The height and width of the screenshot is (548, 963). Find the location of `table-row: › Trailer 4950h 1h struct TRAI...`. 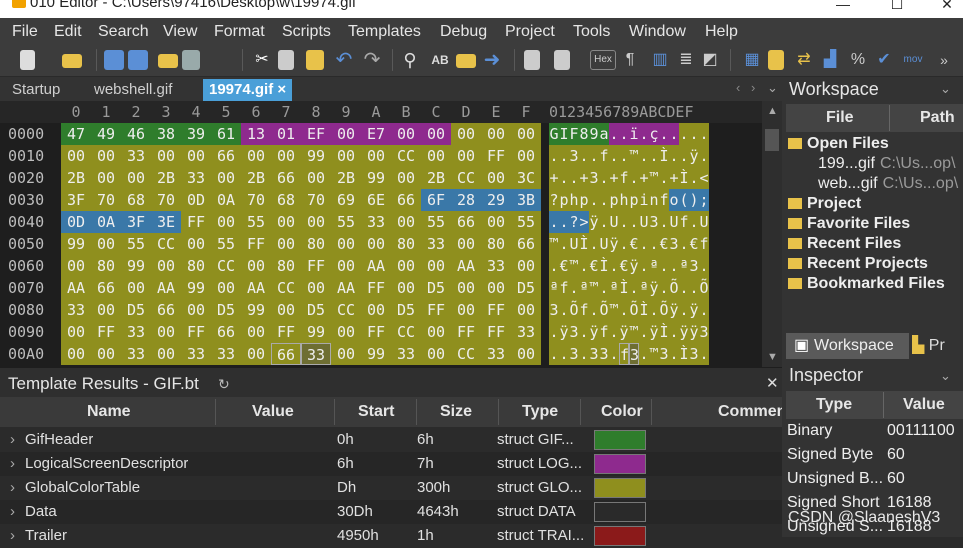

table-row: › Trailer 4950h 1h struct TRAI... is located at coordinates (391, 536).